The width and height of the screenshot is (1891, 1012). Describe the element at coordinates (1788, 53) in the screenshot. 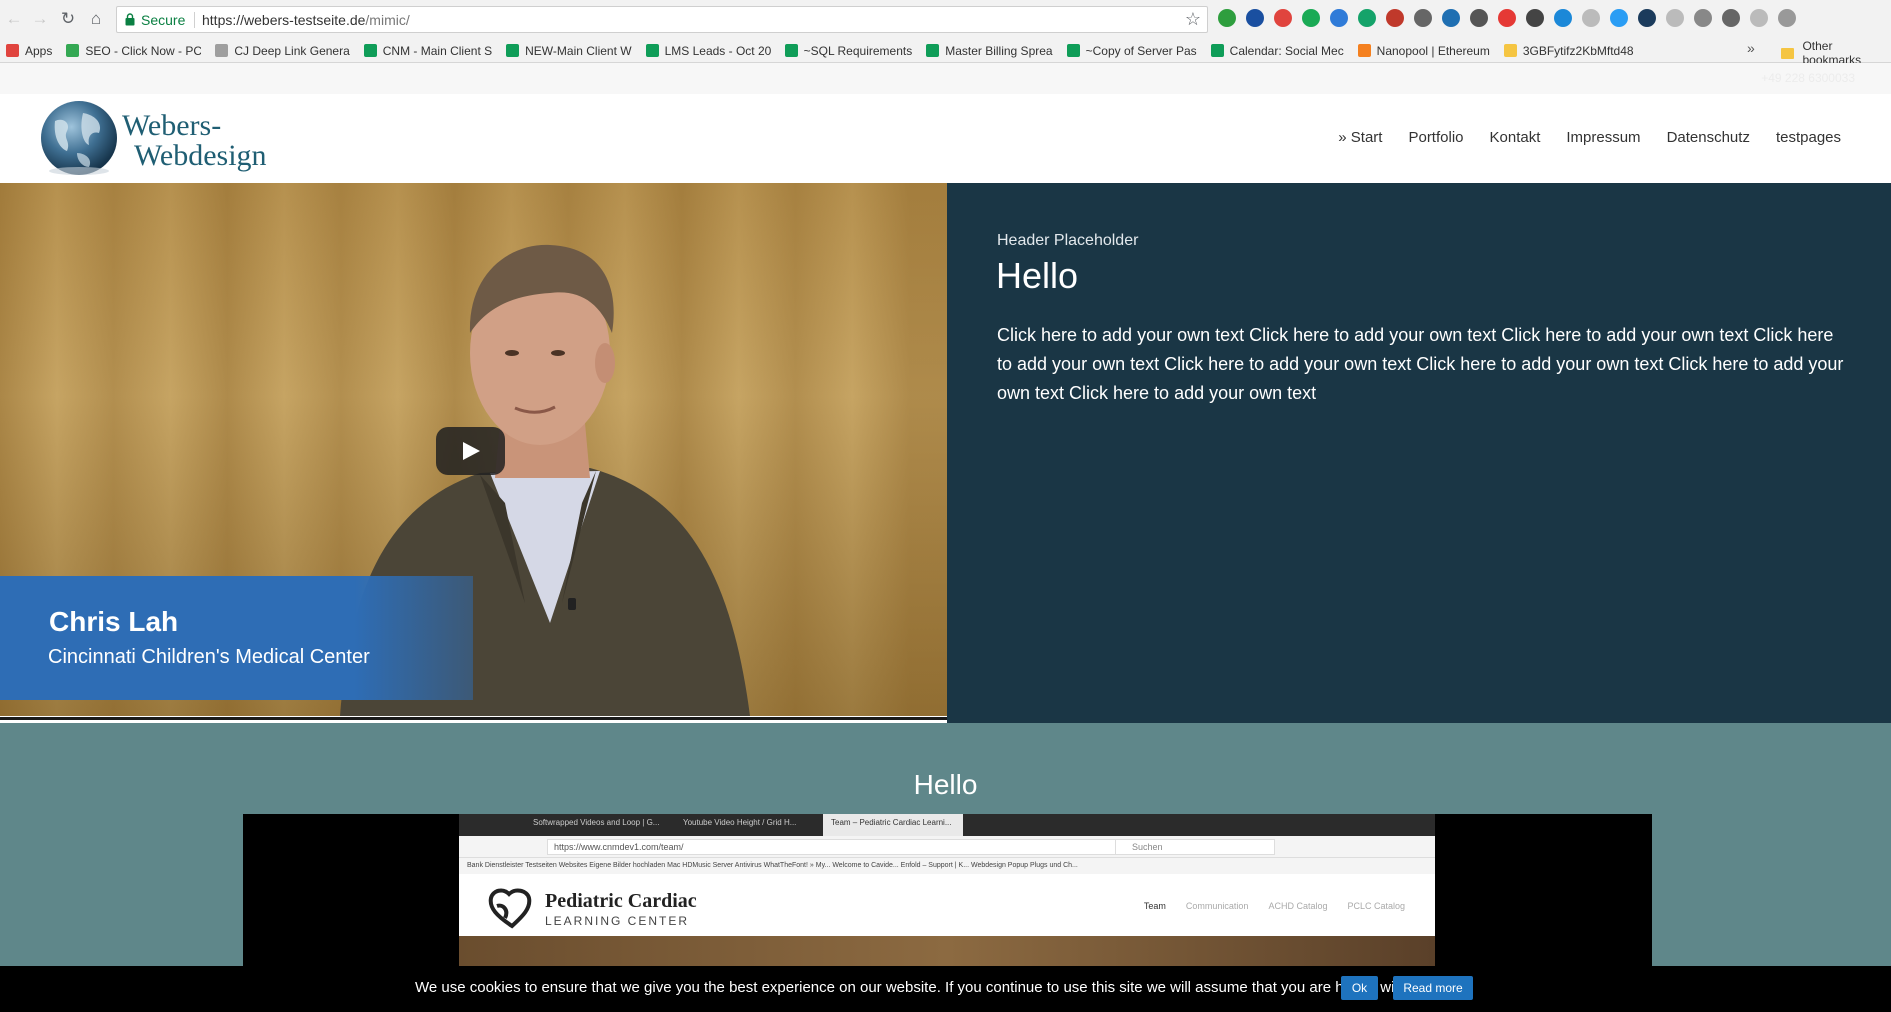

I see `folder-icon` at that location.